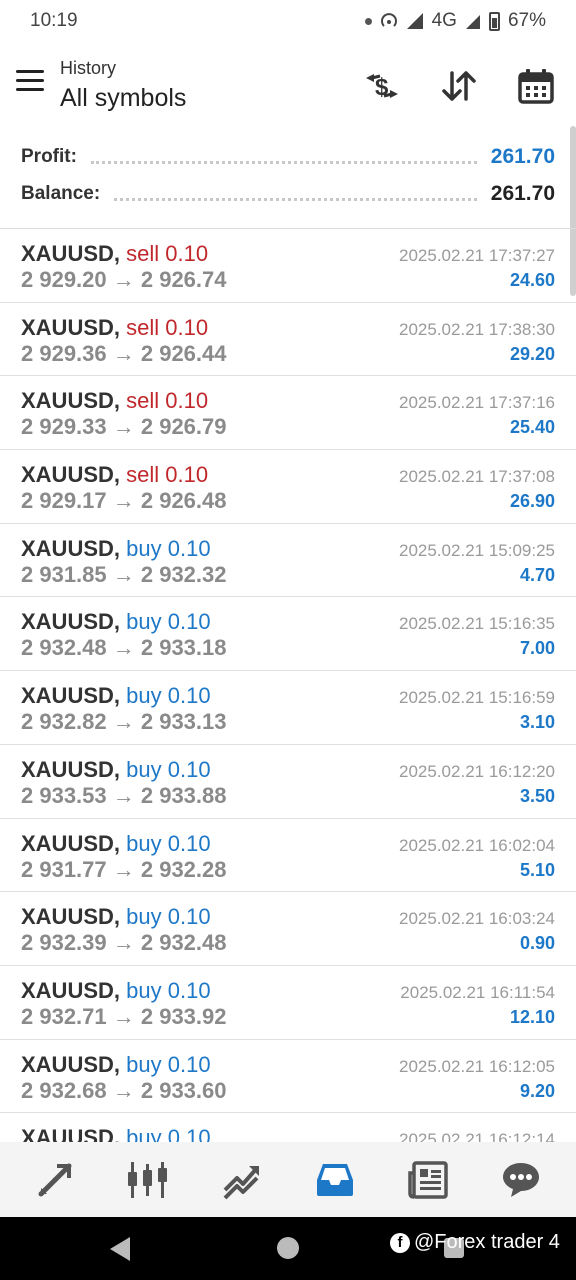  What do you see at coordinates (444, 20) in the screenshot?
I see `network-type: 4G` at bounding box center [444, 20].